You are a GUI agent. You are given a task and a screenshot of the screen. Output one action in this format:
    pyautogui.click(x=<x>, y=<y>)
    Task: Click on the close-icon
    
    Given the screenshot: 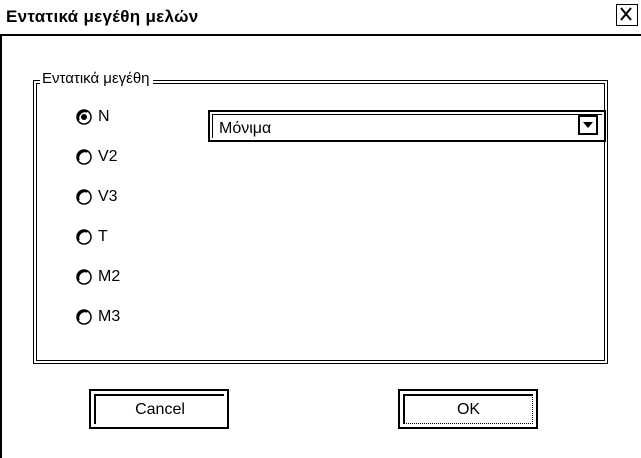 What is the action you would take?
    pyautogui.click(x=626, y=14)
    